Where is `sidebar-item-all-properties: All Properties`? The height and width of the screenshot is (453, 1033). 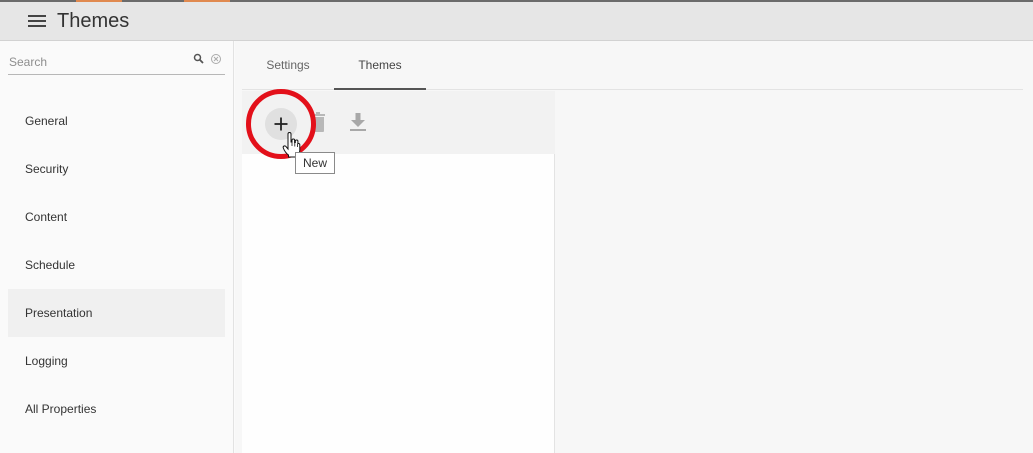 sidebar-item-all-properties: All Properties is located at coordinates (116, 409).